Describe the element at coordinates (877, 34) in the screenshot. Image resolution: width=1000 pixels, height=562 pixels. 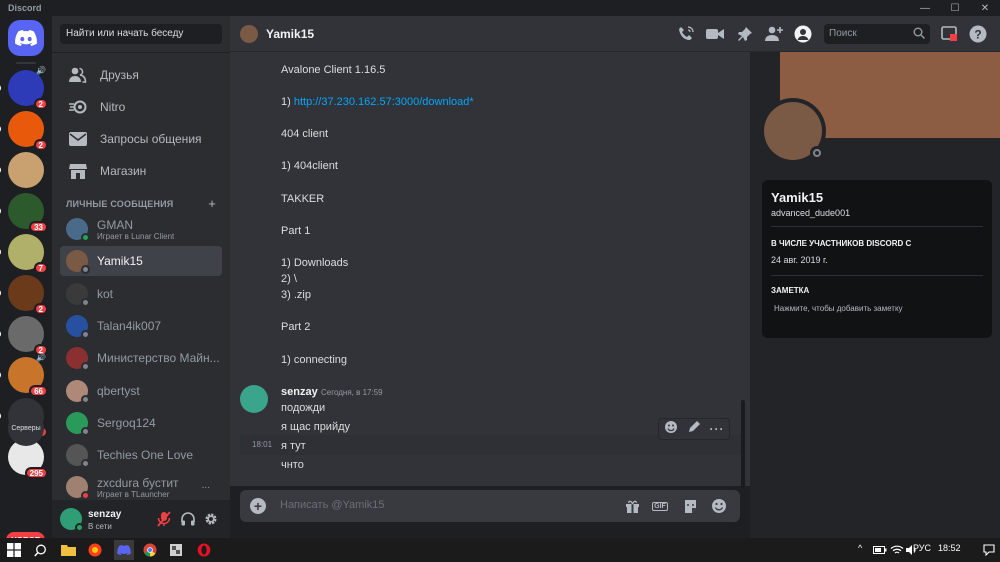
I see `chat-search-input: Поиск` at that location.